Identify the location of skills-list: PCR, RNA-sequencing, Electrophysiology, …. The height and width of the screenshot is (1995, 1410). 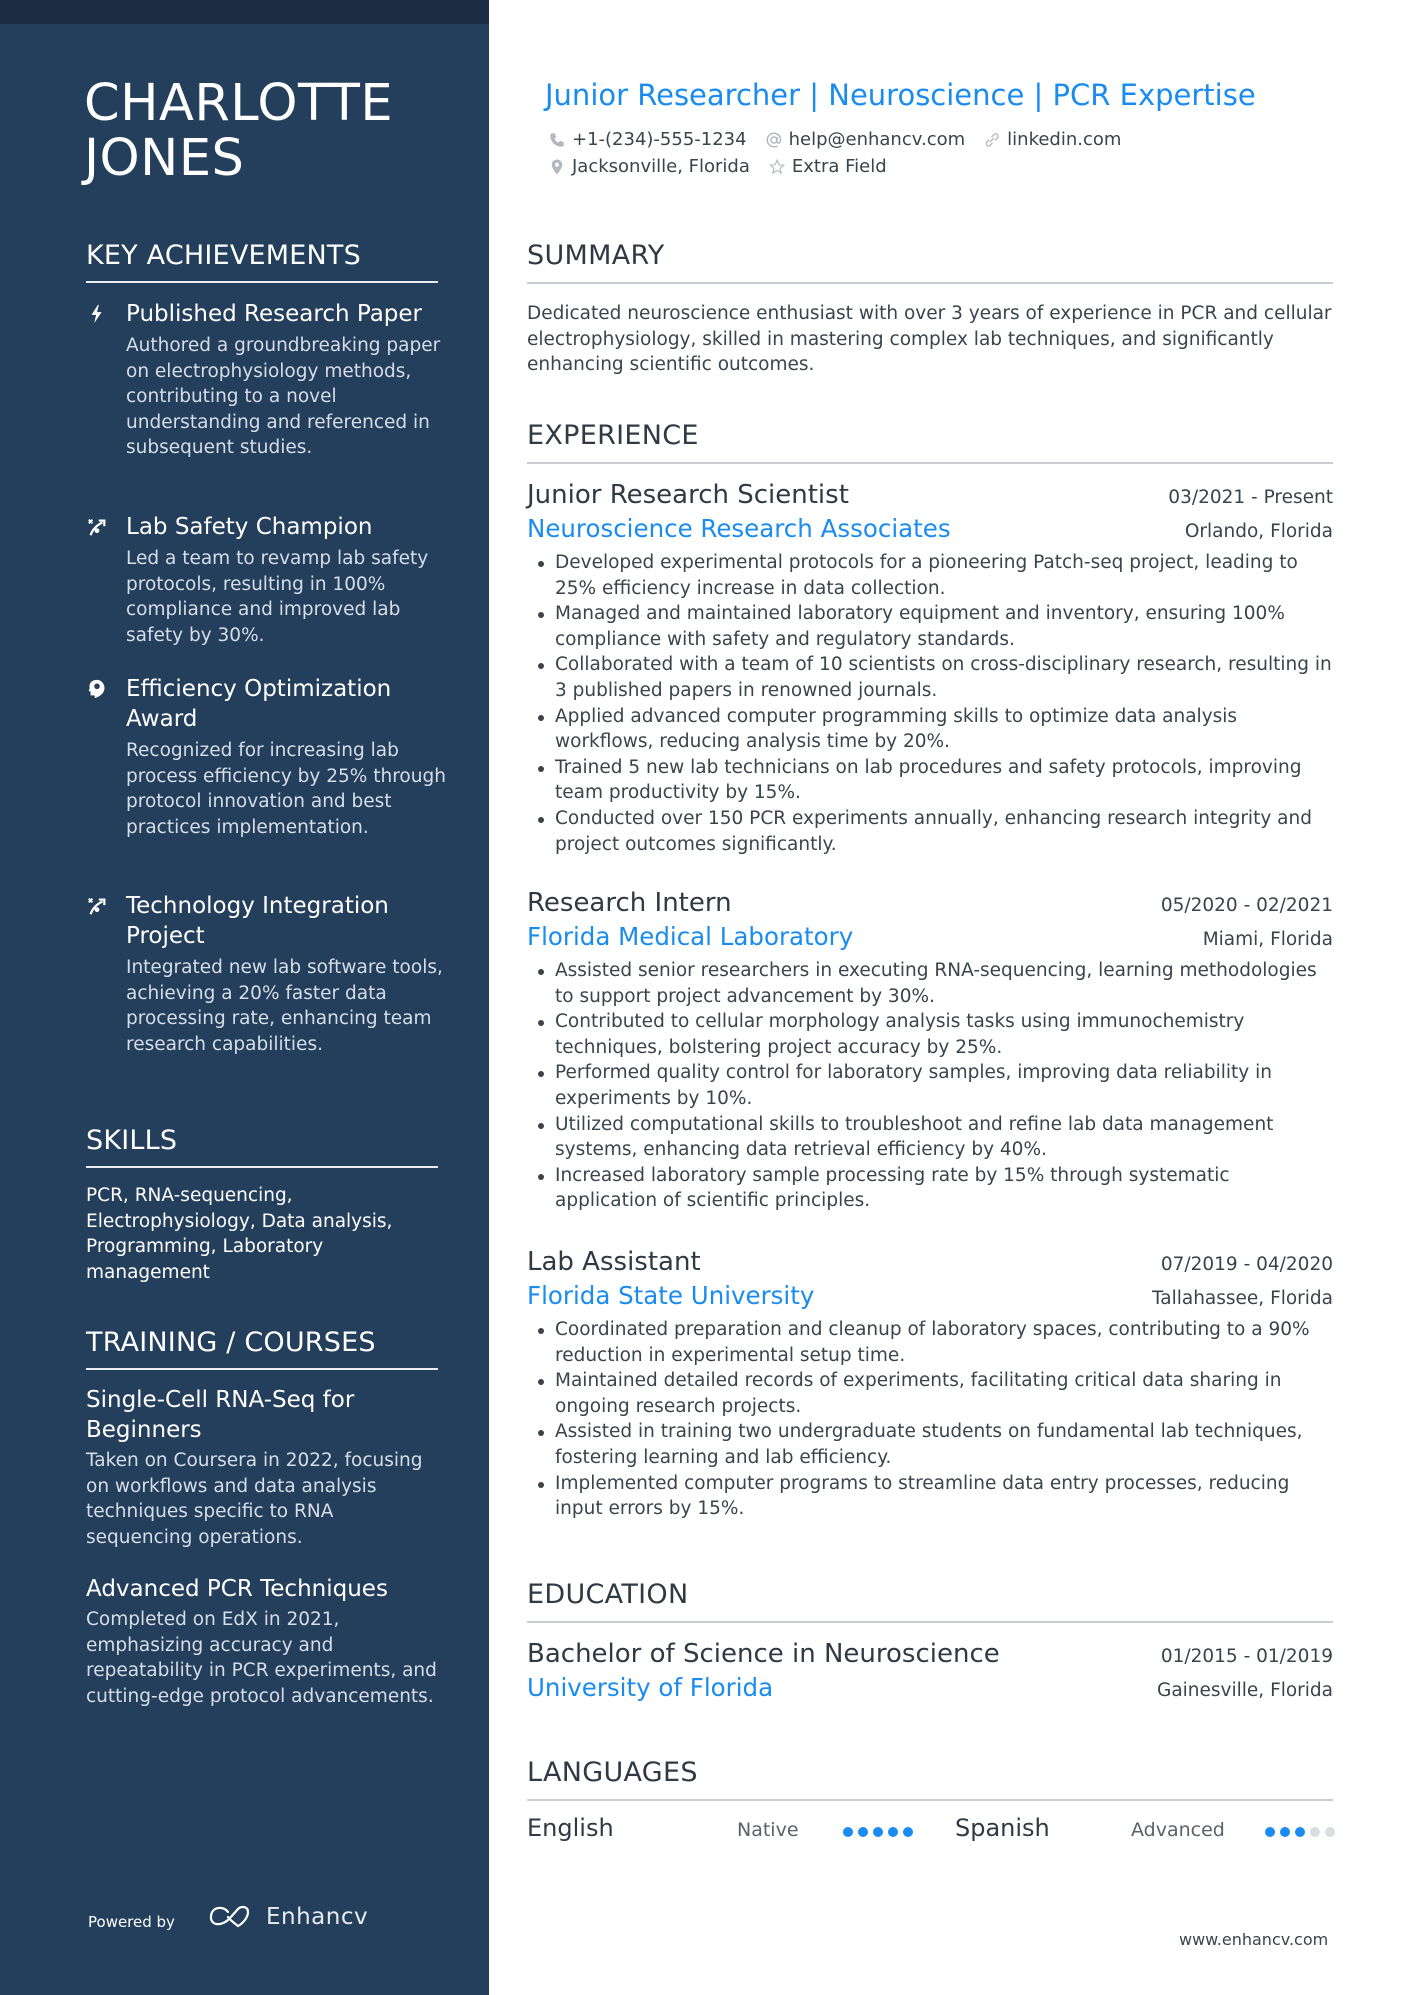
(239, 1234).